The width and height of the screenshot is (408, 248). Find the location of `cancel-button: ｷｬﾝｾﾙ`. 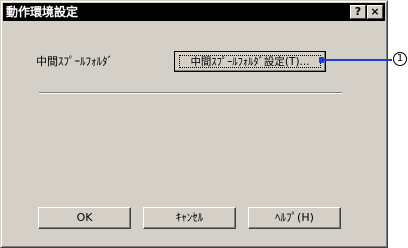

cancel-button: ｷｬﾝｾﾙ is located at coordinates (189, 218).